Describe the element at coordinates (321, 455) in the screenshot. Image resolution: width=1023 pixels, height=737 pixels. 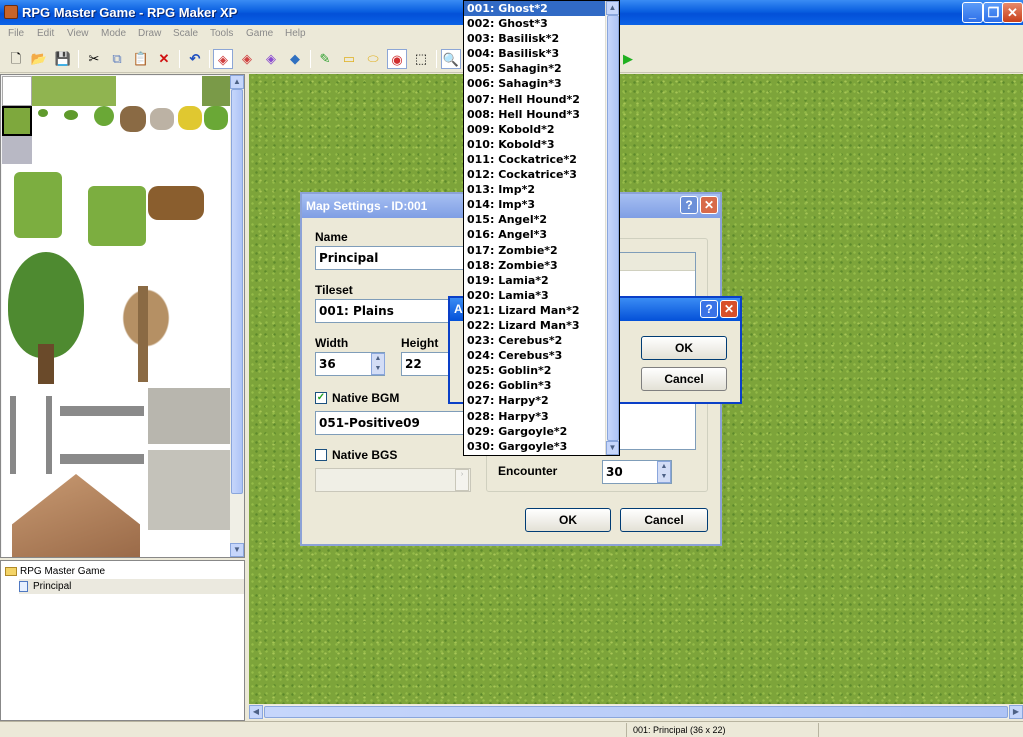
I see `native-bgs-checkbox` at that location.